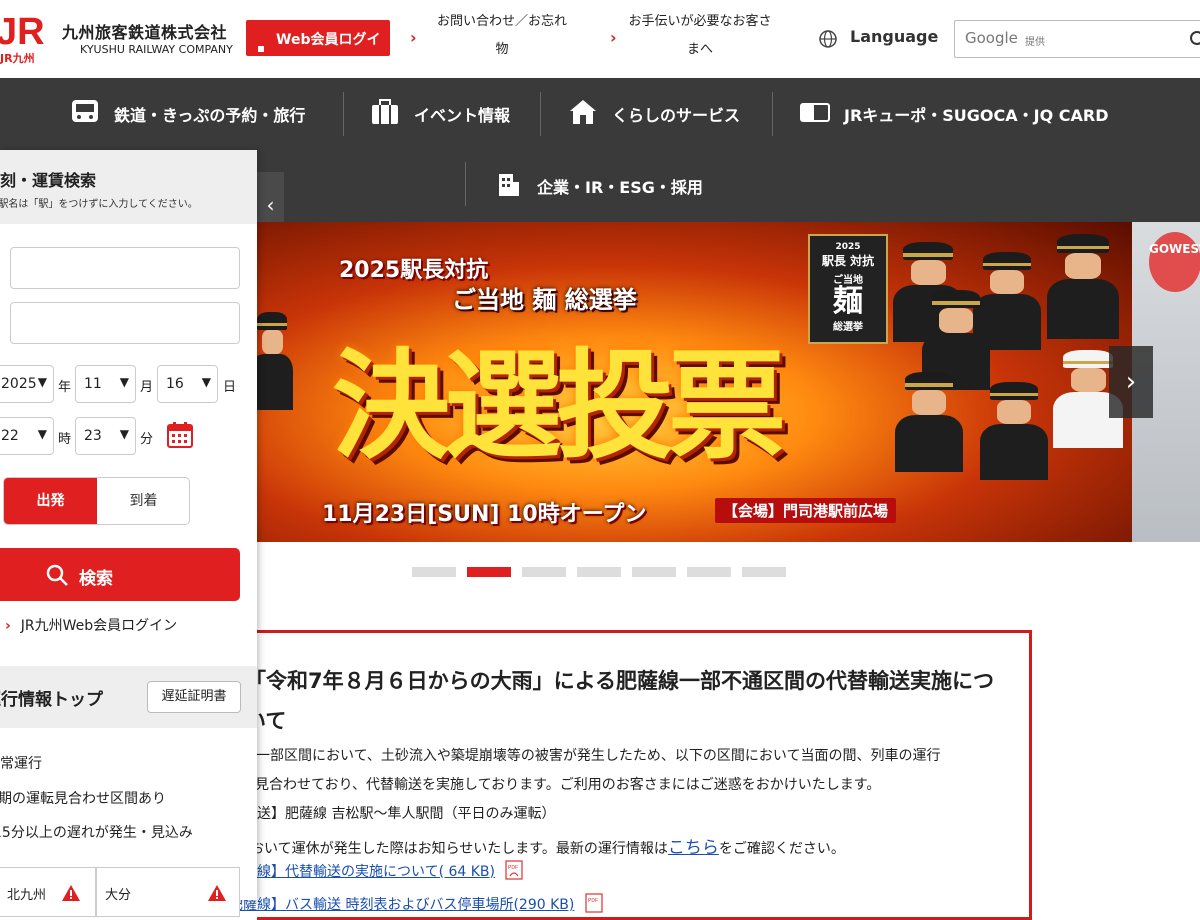  Describe the element at coordinates (187, 384) in the screenshot. I see `day-select: 16 ▼` at that location.